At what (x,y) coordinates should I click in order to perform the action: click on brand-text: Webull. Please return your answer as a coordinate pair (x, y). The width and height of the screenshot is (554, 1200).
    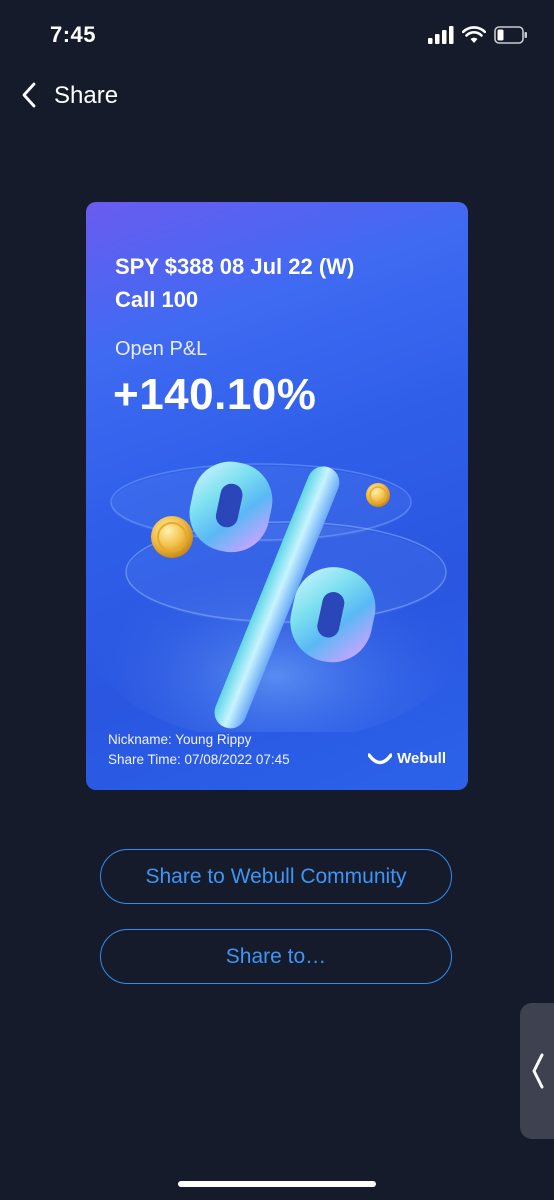
    Looking at the image, I should click on (421, 758).